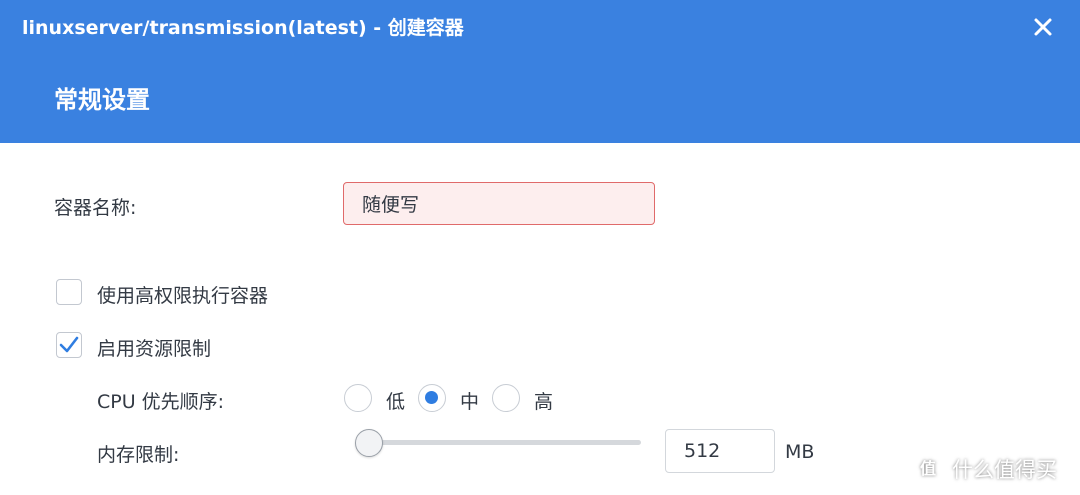  What do you see at coordinates (183, 296) in the screenshot?
I see `privileged-label: 使用高权限执行容器` at bounding box center [183, 296].